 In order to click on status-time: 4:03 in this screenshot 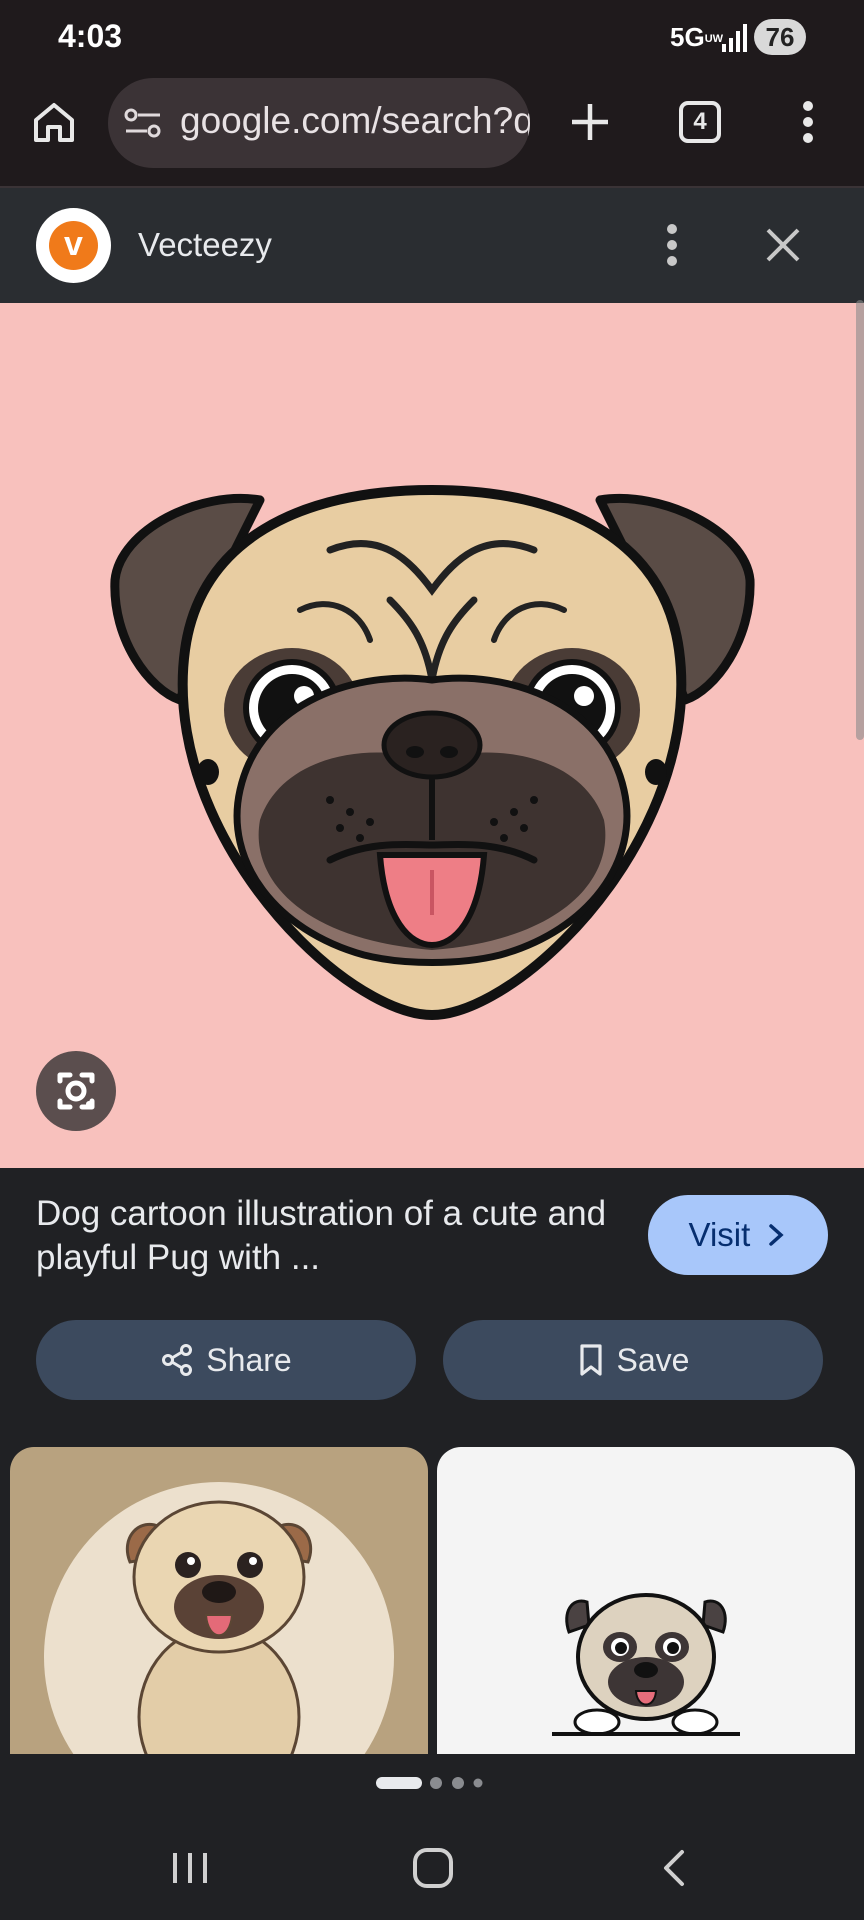, I will do `click(90, 36)`.